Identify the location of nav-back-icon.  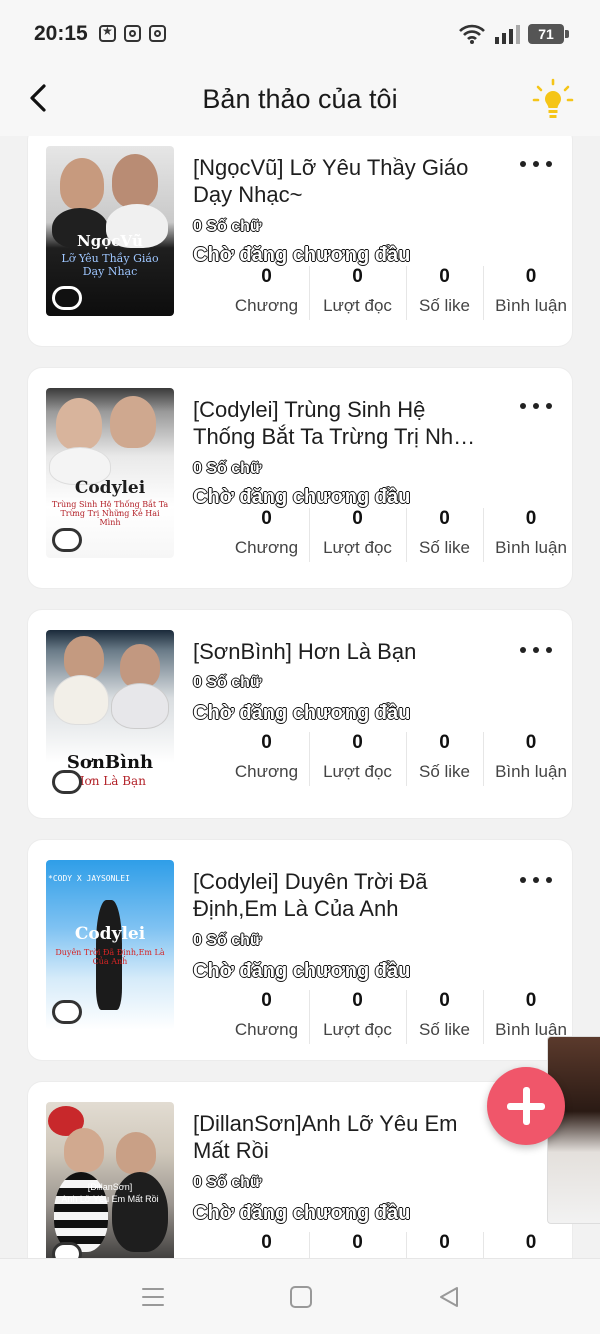
(449, 1297).